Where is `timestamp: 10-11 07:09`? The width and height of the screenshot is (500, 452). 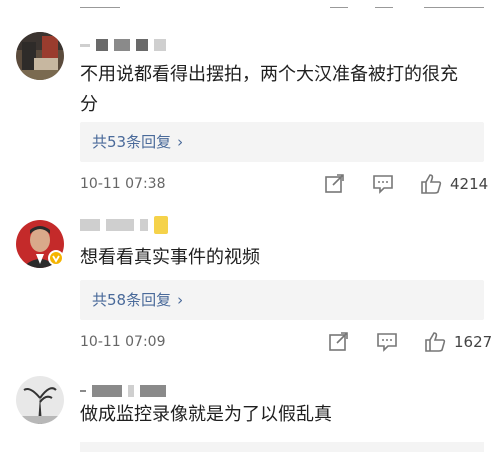
timestamp: 10-11 07:09 is located at coordinates (123, 342).